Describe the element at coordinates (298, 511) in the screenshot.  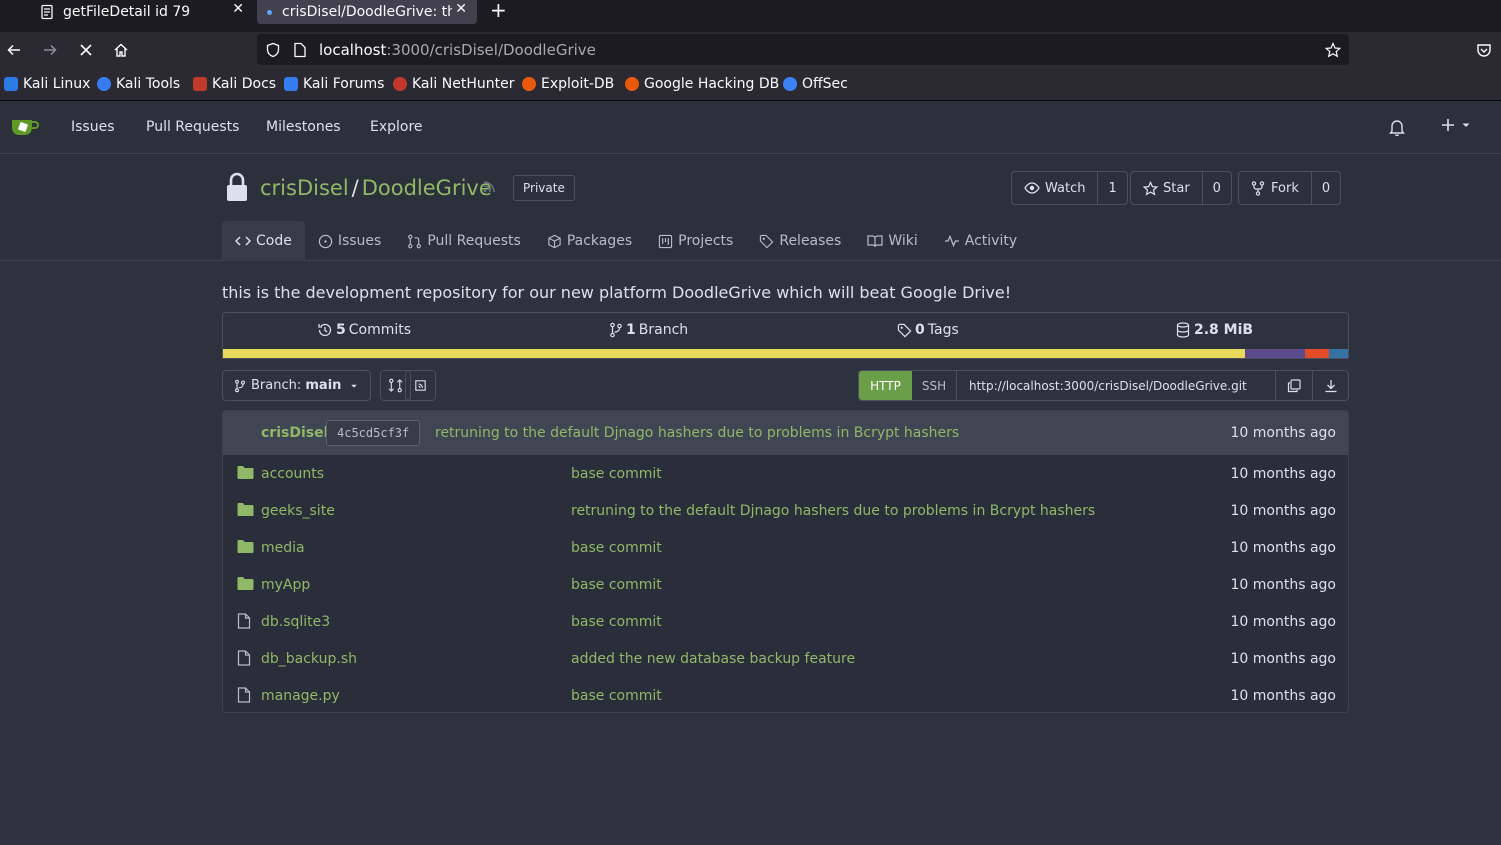
I see `file-name: geeks_site` at that location.